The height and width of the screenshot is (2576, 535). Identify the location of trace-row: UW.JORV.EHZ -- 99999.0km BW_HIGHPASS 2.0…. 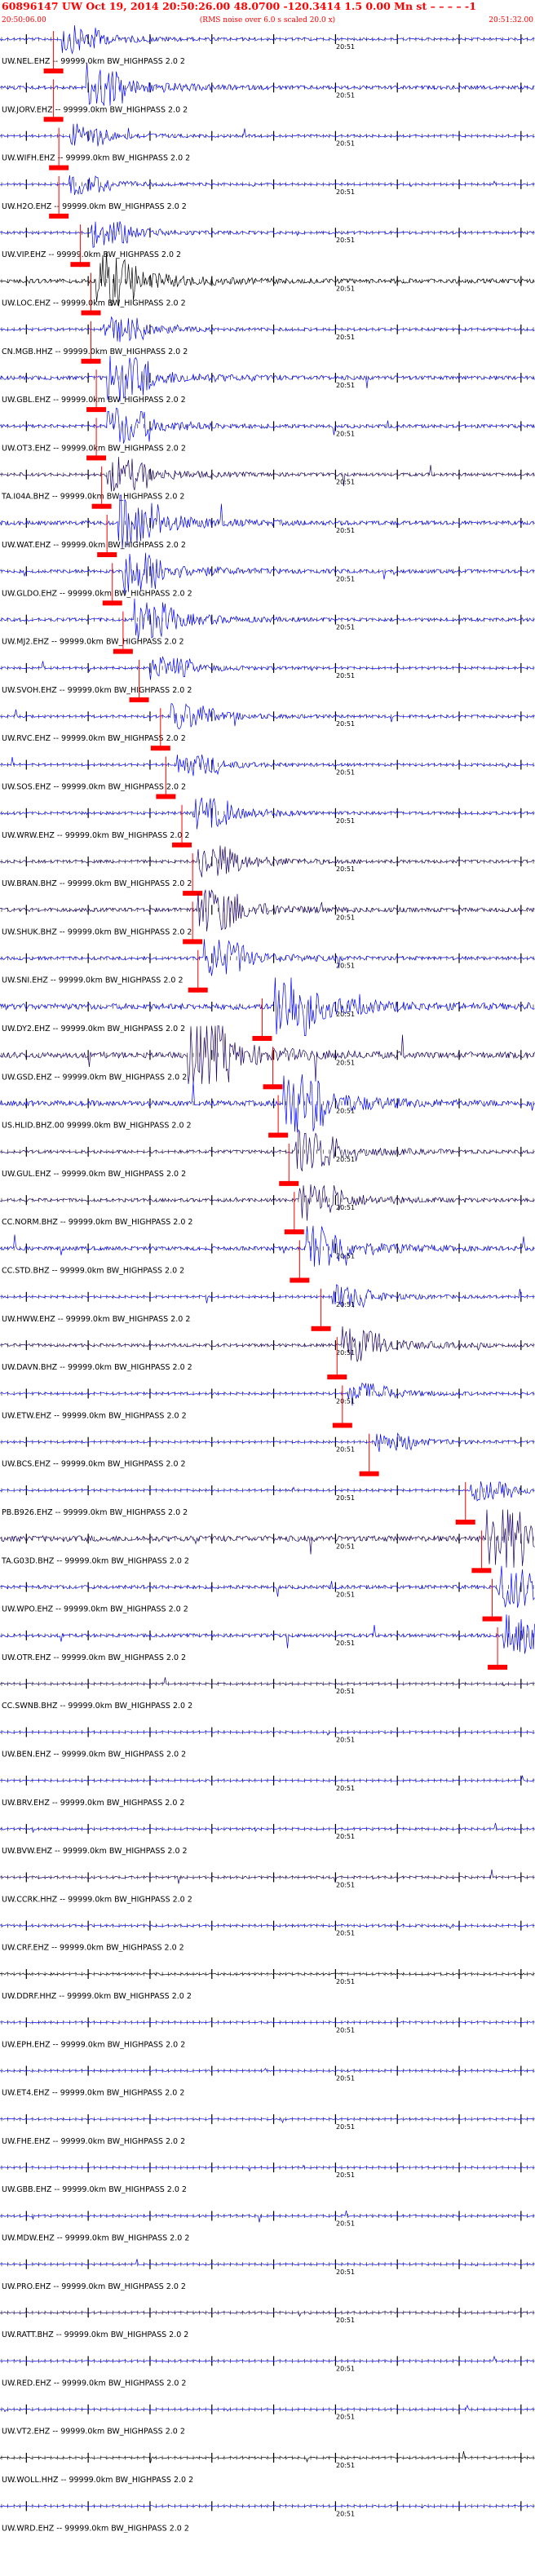
(267, 92).